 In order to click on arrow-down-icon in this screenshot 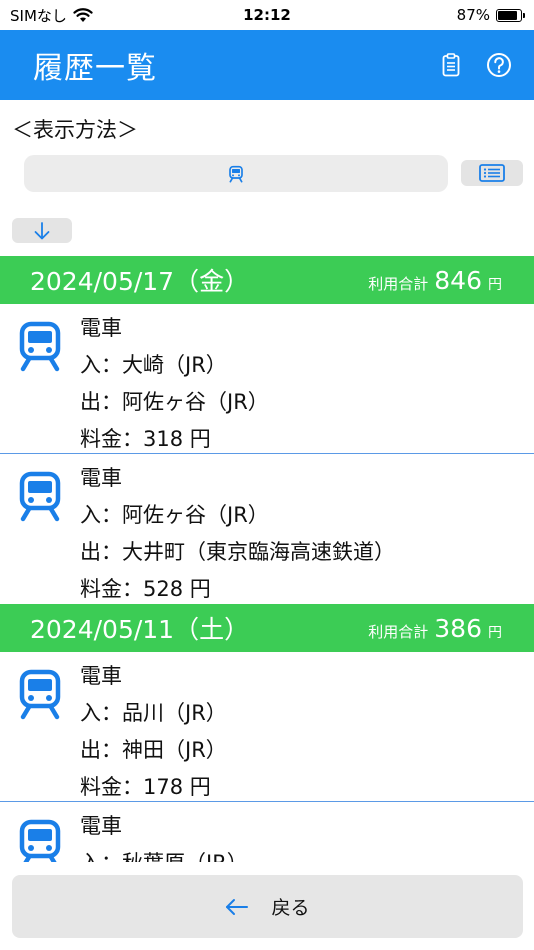, I will do `click(42, 230)`.